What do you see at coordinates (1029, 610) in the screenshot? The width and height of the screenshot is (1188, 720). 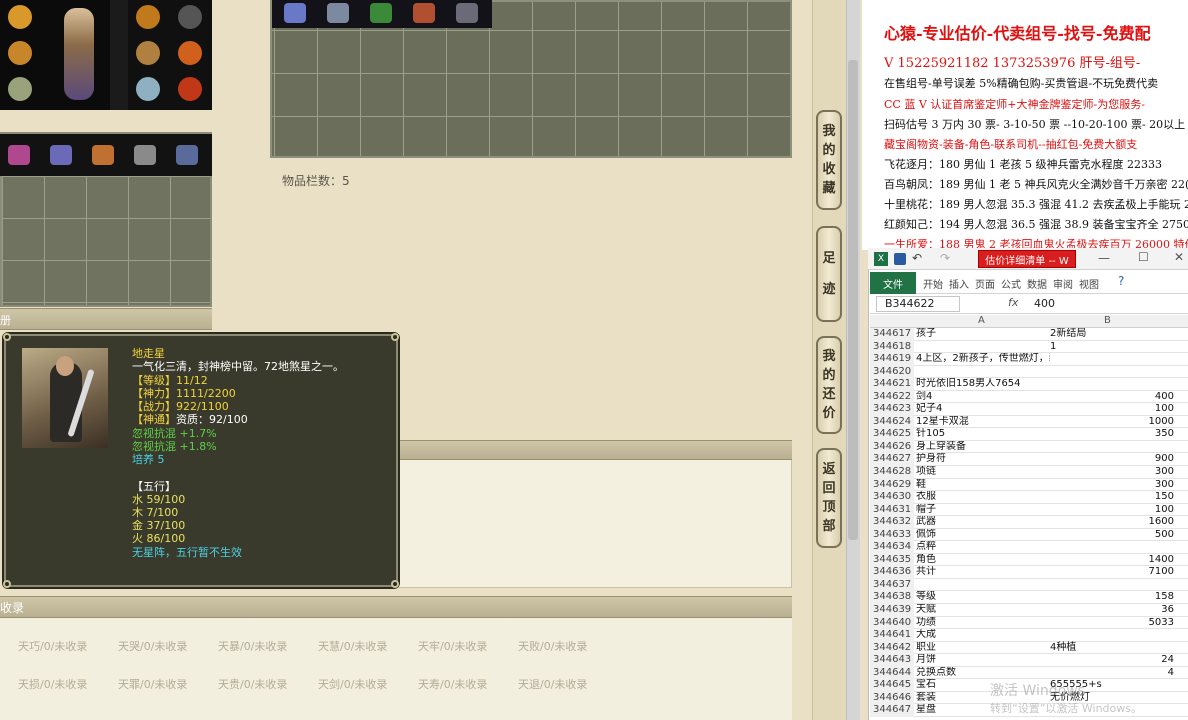 I see `table-row: 344639 天赋 36` at bounding box center [1029, 610].